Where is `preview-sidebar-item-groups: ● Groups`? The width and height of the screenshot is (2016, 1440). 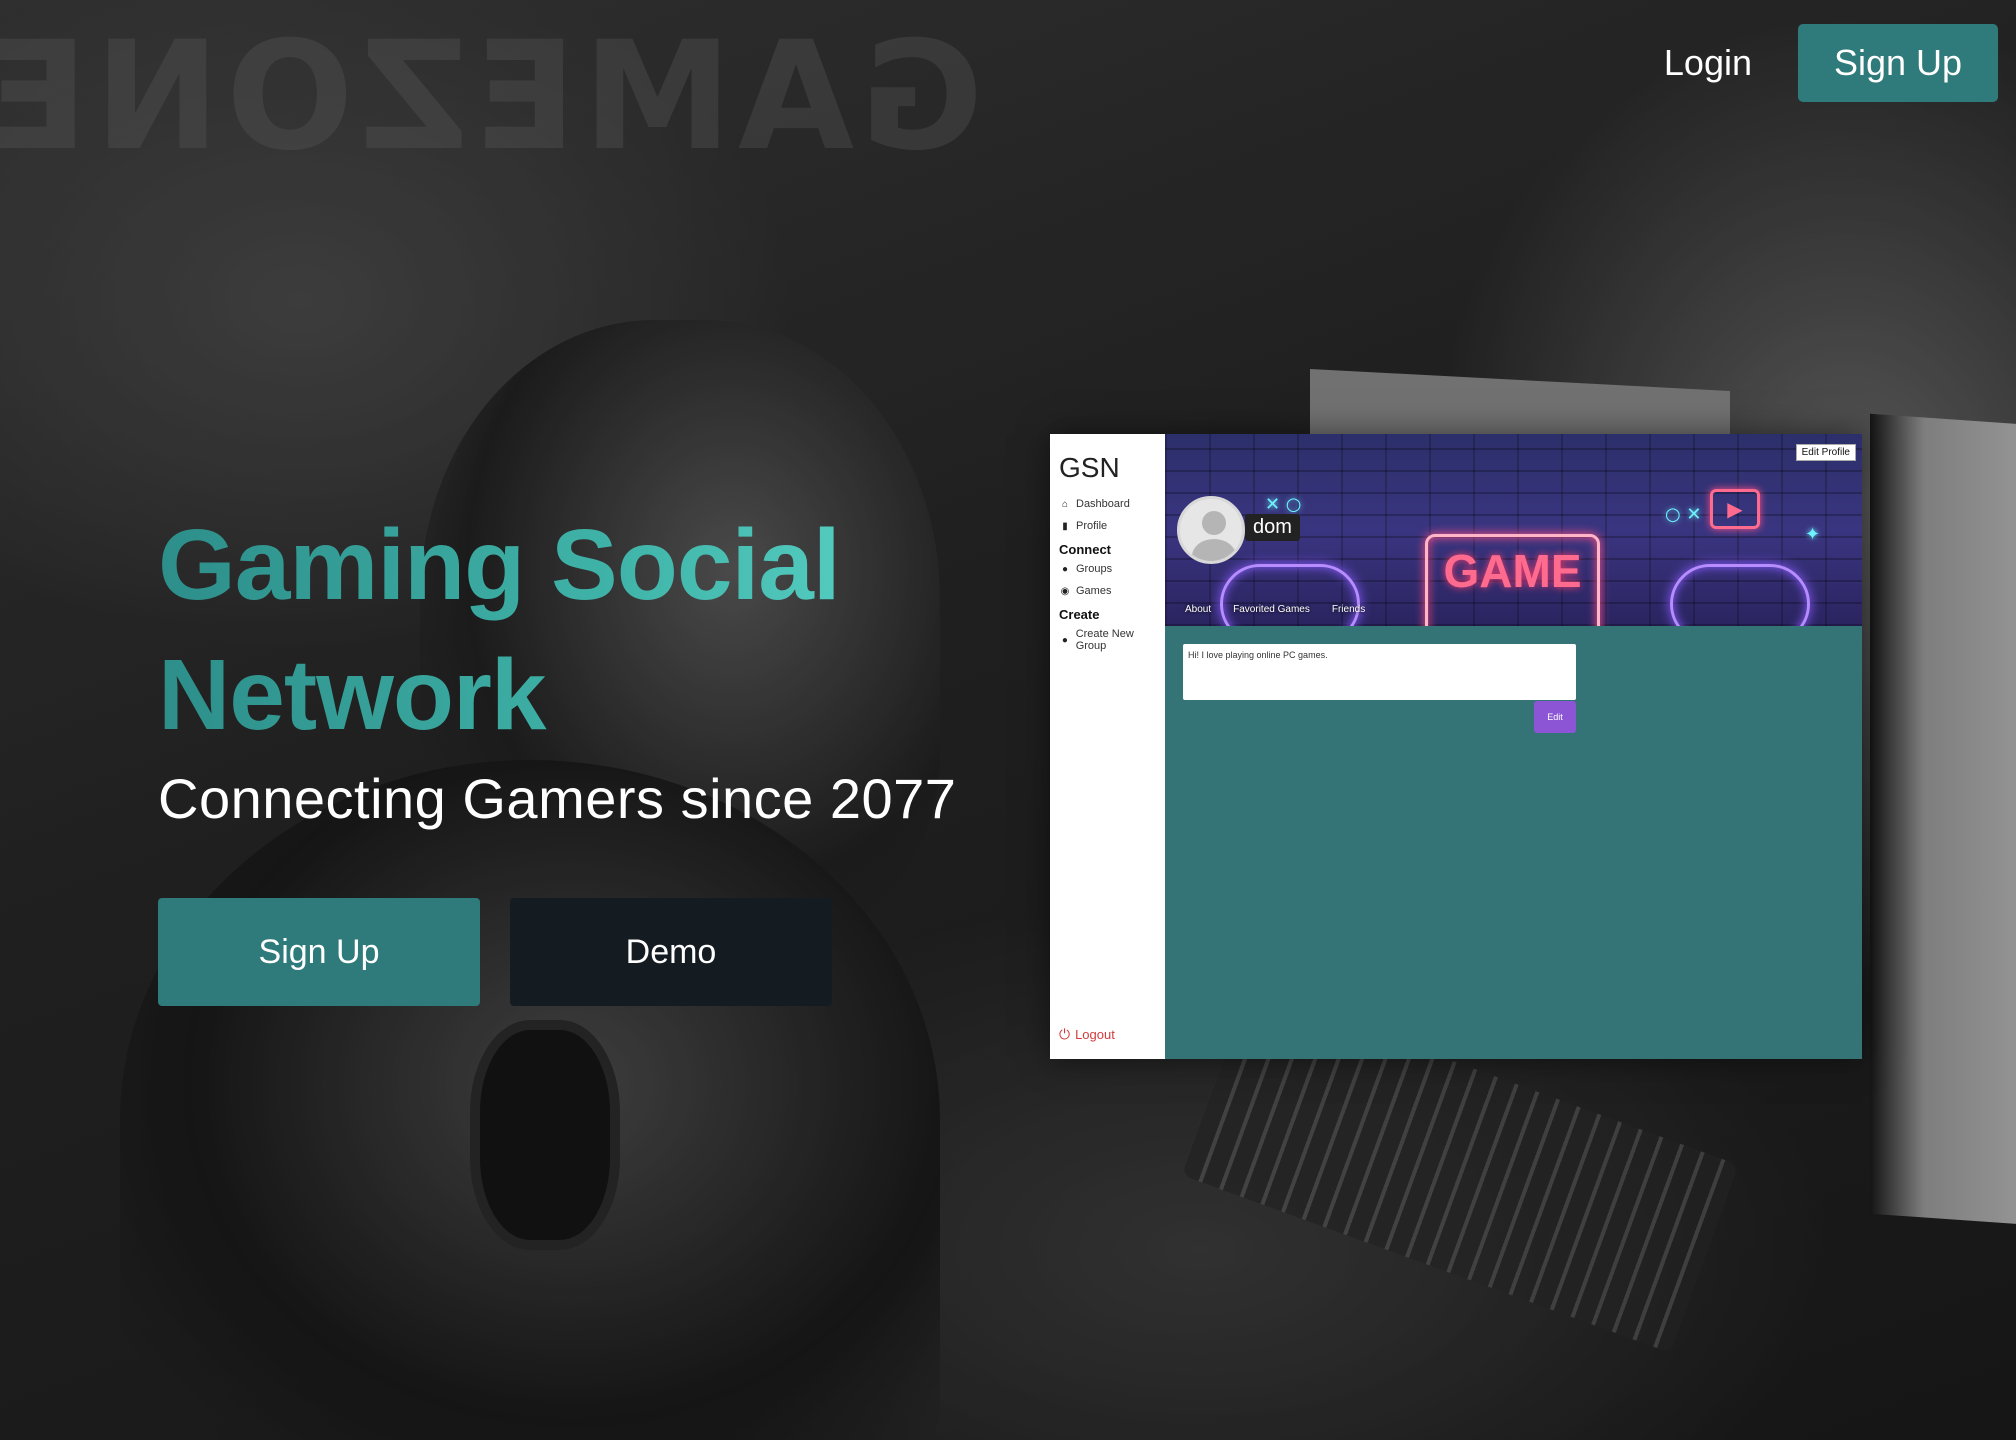 preview-sidebar-item-groups: ● Groups is located at coordinates (1112, 569).